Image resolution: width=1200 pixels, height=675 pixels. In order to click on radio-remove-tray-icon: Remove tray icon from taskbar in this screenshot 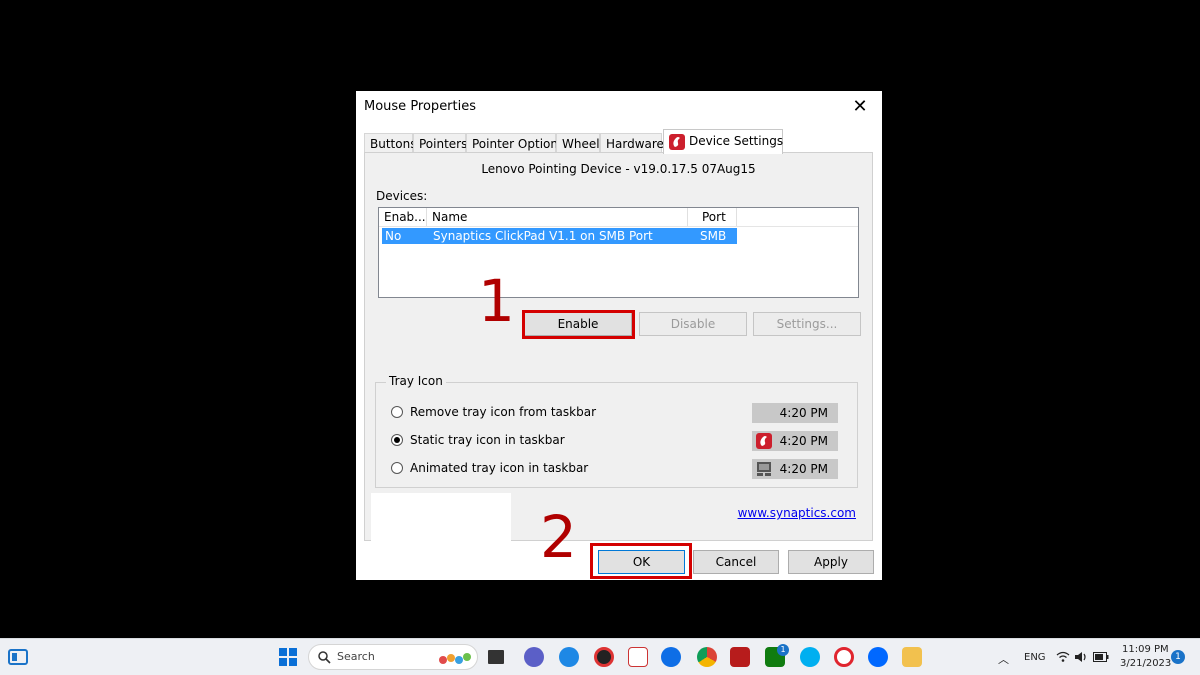, I will do `click(493, 412)`.